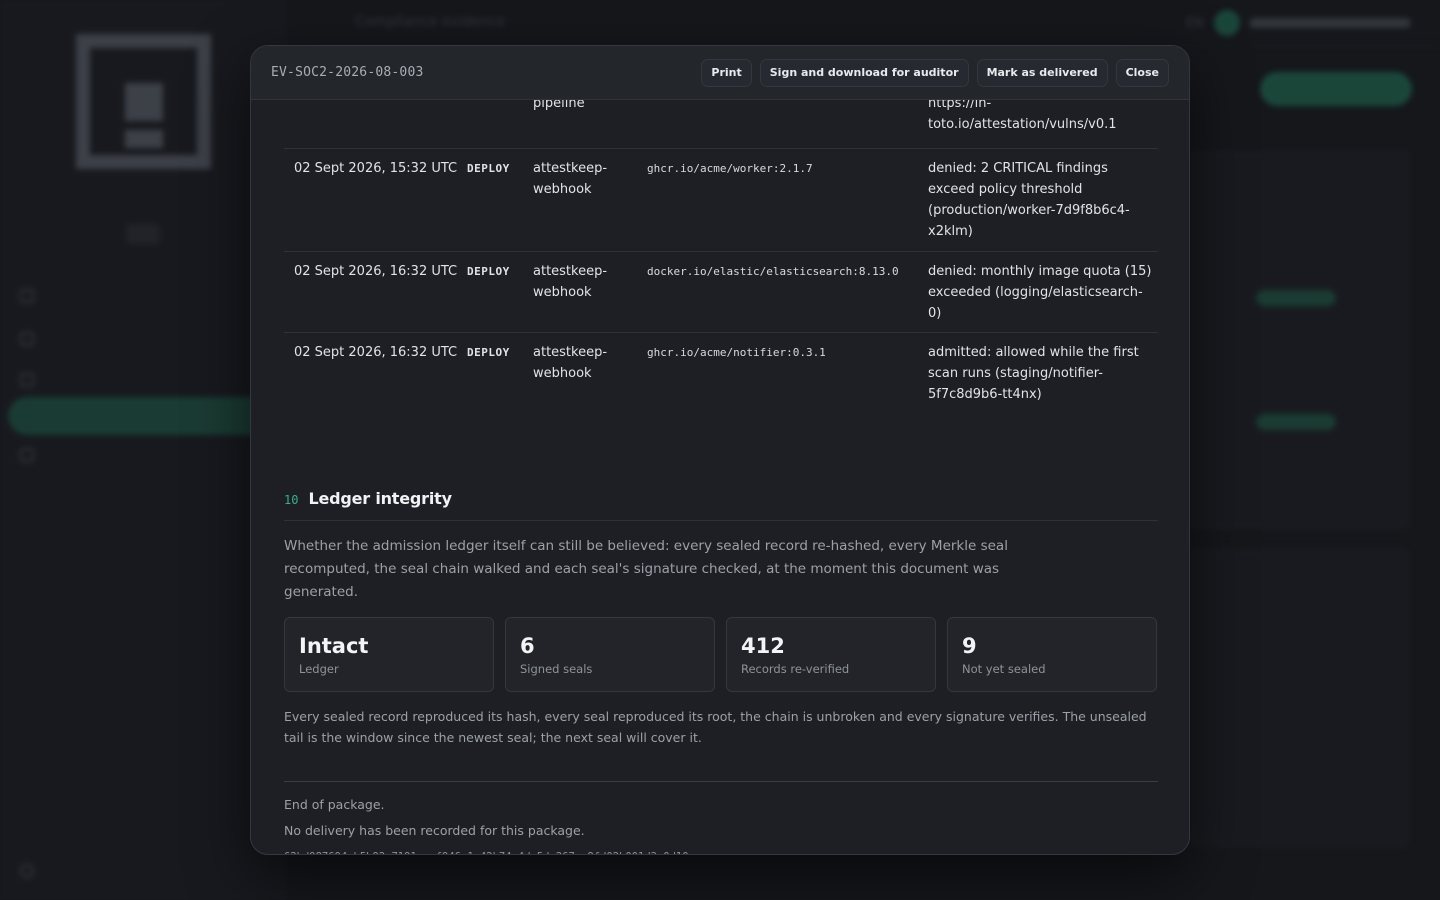 The image size is (1440, 900). Describe the element at coordinates (1227, 23) in the screenshot. I see `avatar` at that location.